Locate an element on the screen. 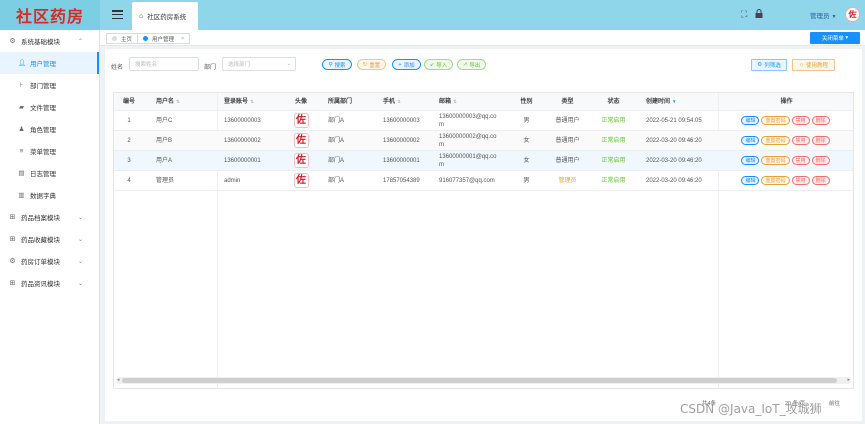  horizontal-scrollbar: ◂ ▸ is located at coordinates (483, 380).